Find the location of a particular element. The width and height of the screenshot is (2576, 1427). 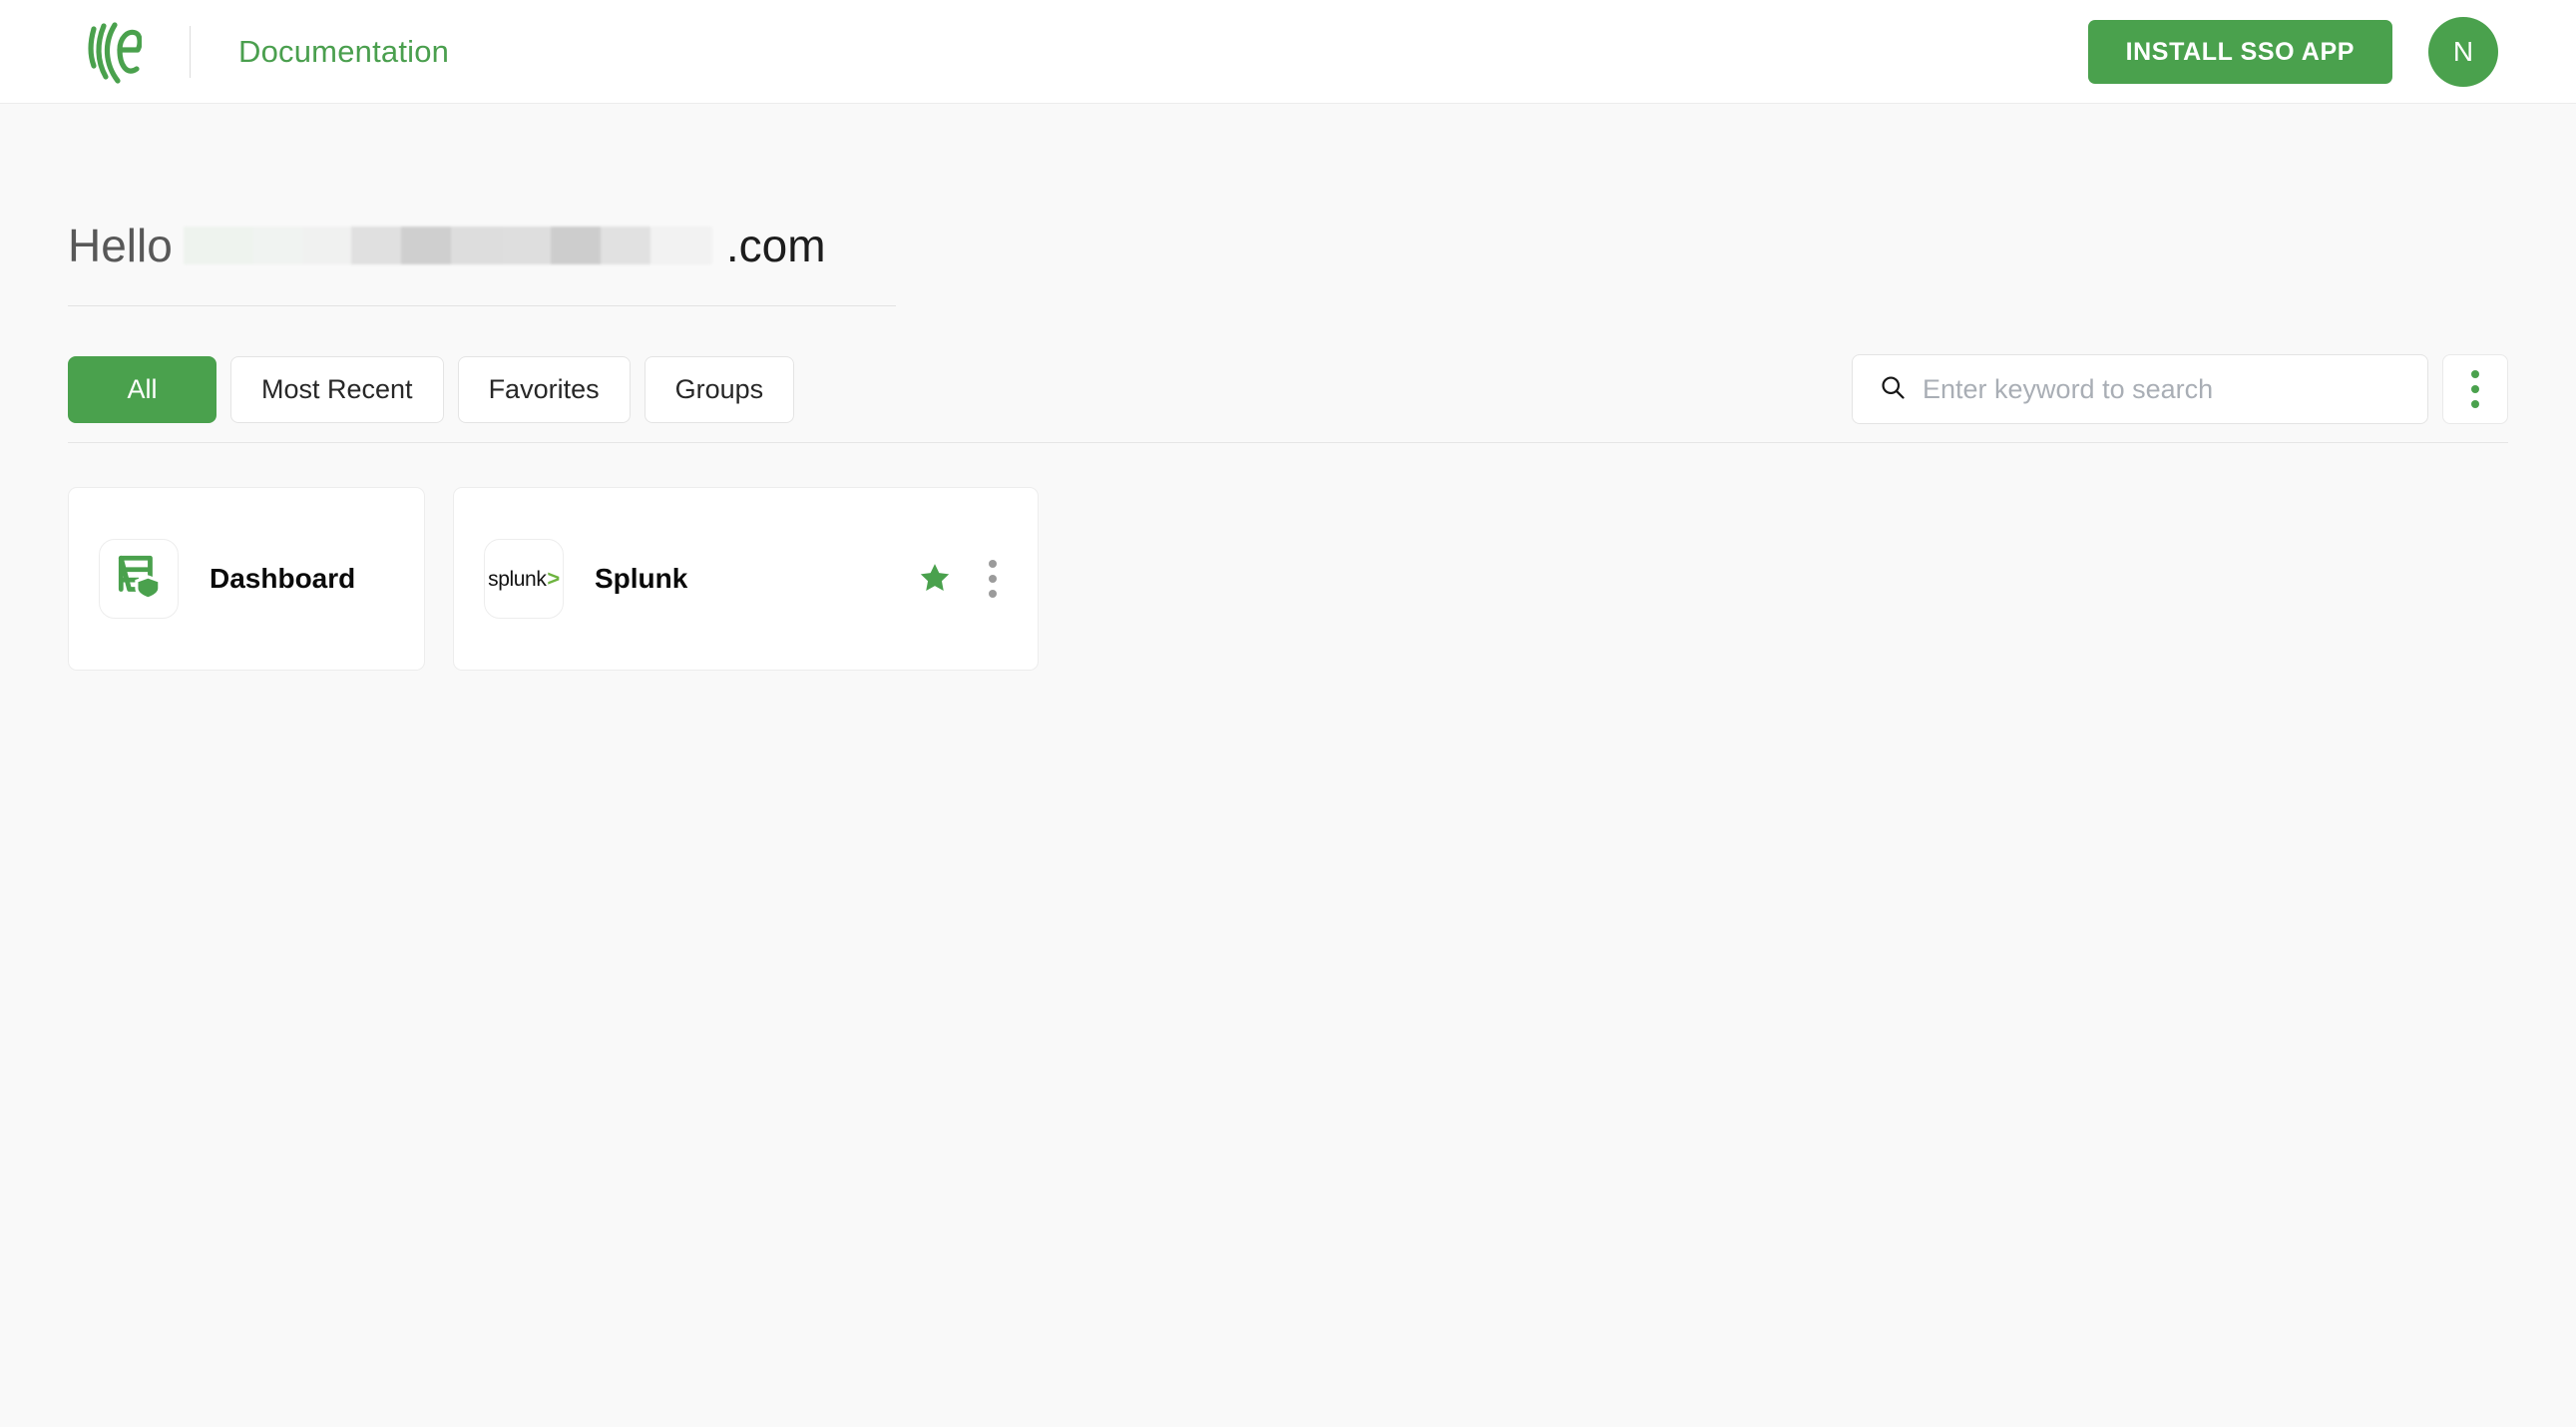

app-card-title: Dashboard is located at coordinates (283, 579).